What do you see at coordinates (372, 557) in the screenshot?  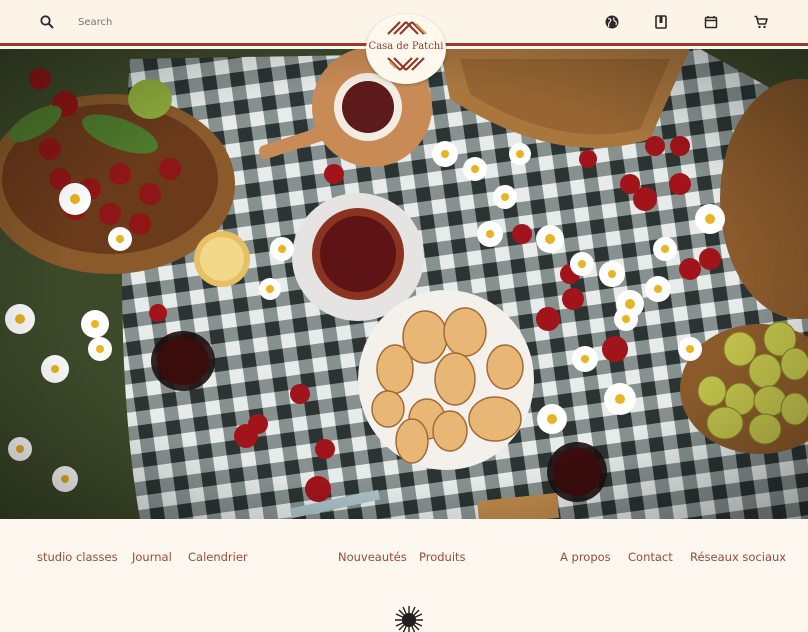 I see `nav-nouveautes: Nouveautés` at bounding box center [372, 557].